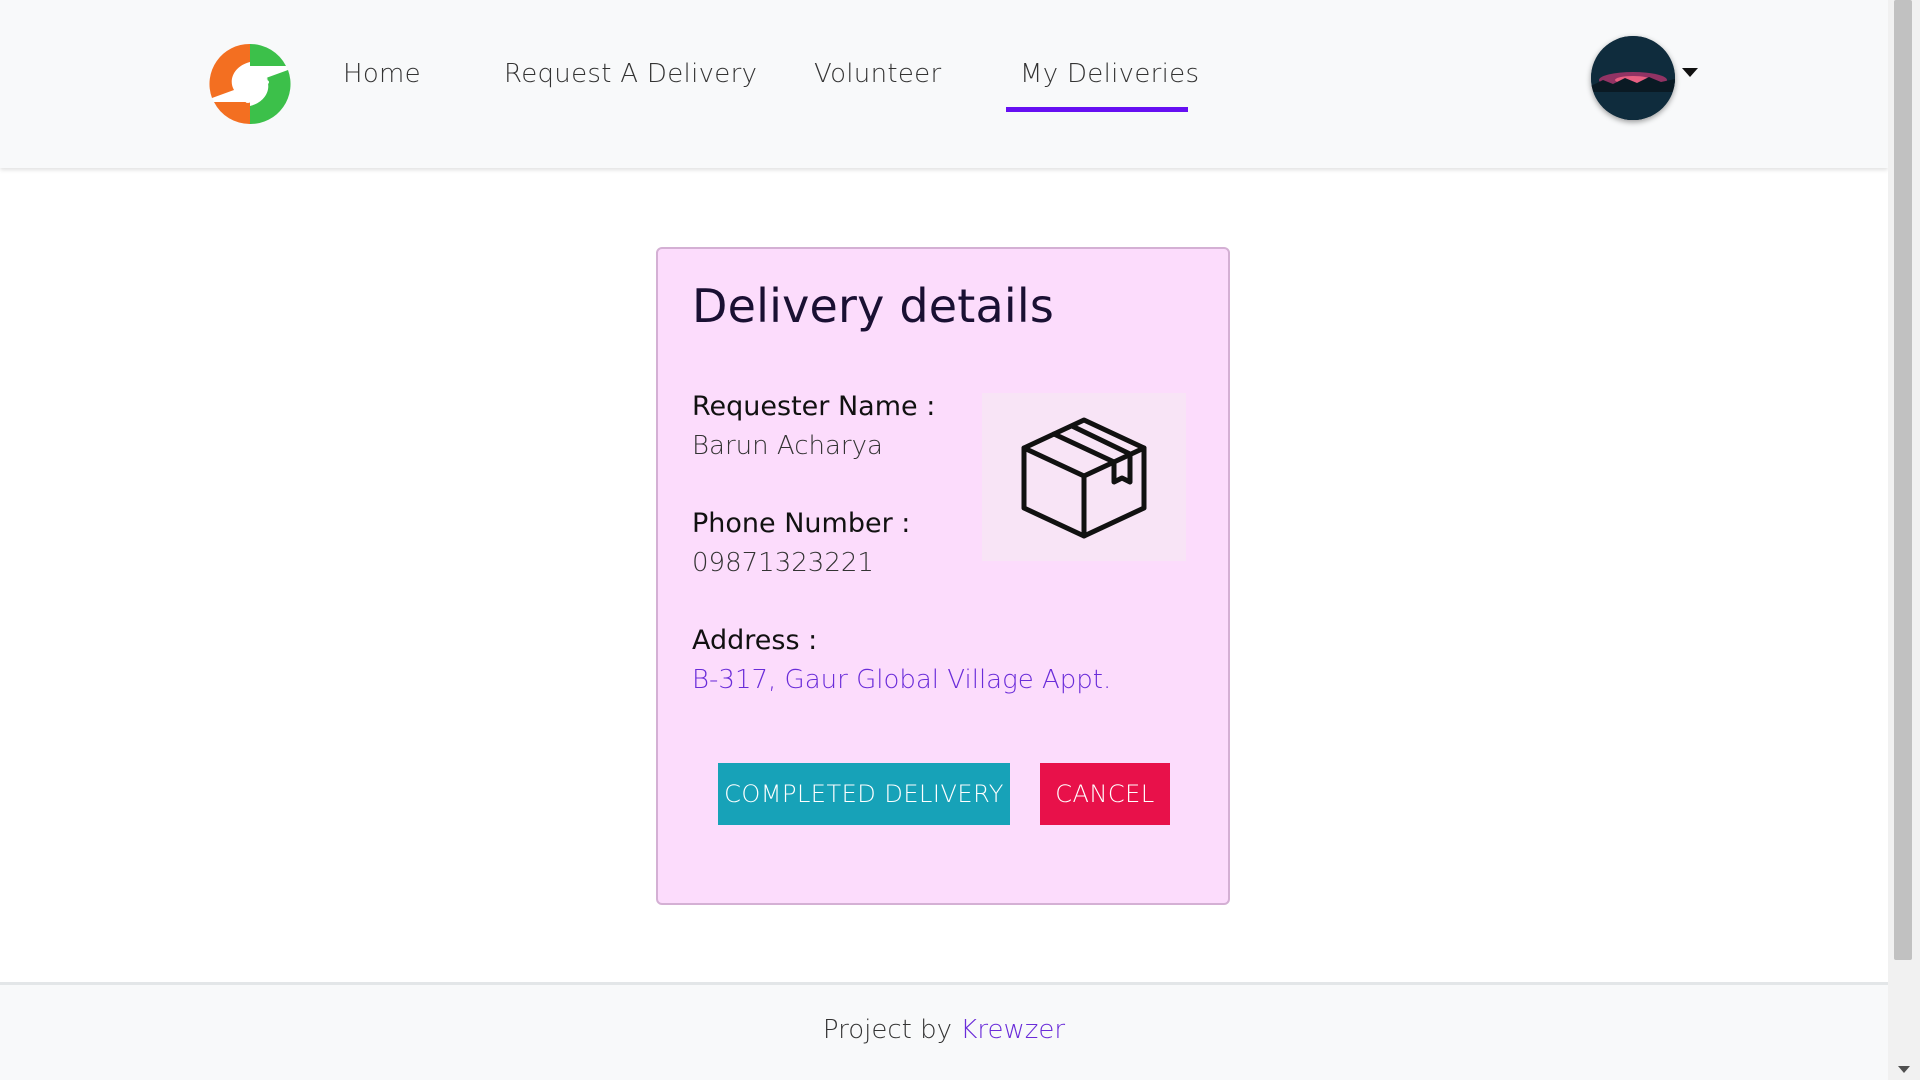 The height and width of the screenshot is (1080, 1920). Describe the element at coordinates (1097, 109) in the screenshot. I see `active-tab-indicator` at that location.